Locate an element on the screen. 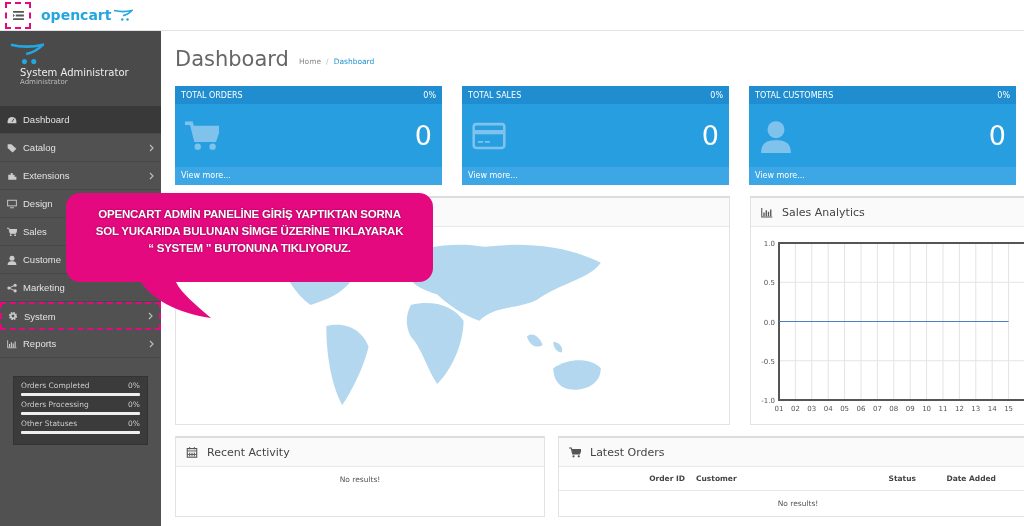 Image resolution: width=1024 pixels, height=526 pixels. tag-icon is located at coordinates (12, 147).